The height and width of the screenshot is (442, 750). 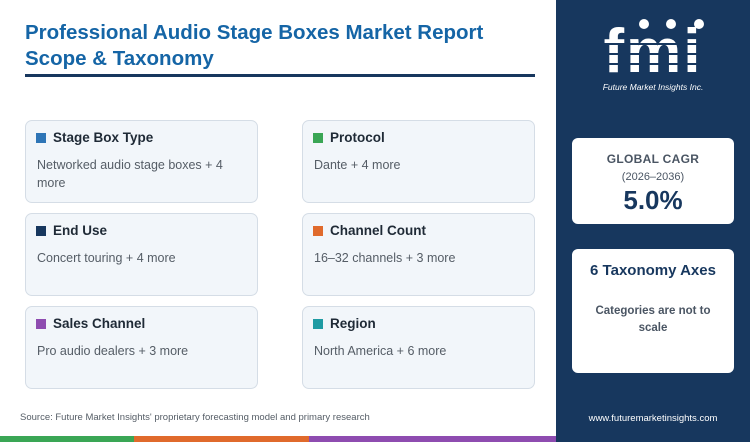 What do you see at coordinates (103, 137) in the screenshot?
I see `card-title: Stage Box Type` at bounding box center [103, 137].